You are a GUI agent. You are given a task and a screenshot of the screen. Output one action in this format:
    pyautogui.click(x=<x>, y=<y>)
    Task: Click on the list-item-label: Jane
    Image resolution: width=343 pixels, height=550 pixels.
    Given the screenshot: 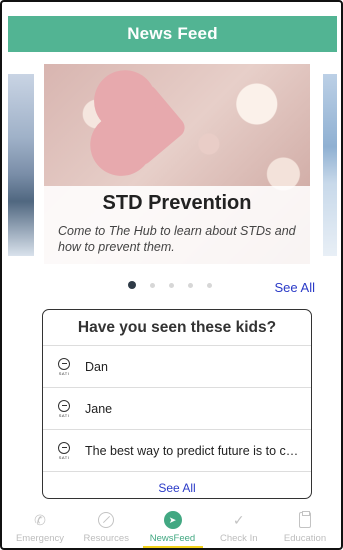 What is the action you would take?
    pyautogui.click(x=99, y=408)
    